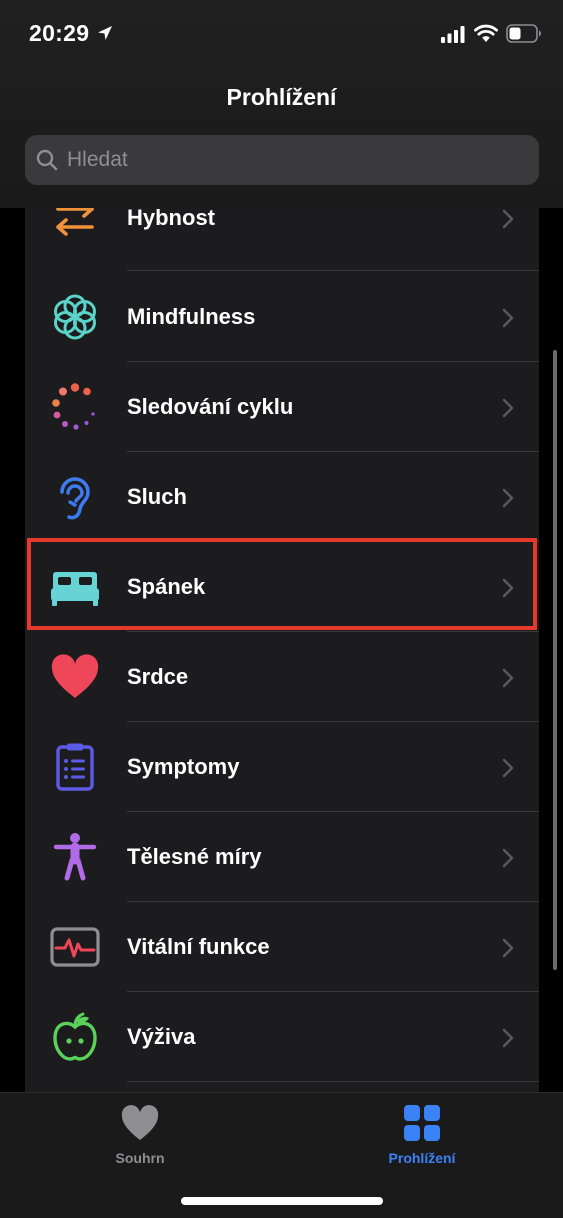  Describe the element at coordinates (161, 1036) in the screenshot. I see `list-item-label: Výživa` at that location.